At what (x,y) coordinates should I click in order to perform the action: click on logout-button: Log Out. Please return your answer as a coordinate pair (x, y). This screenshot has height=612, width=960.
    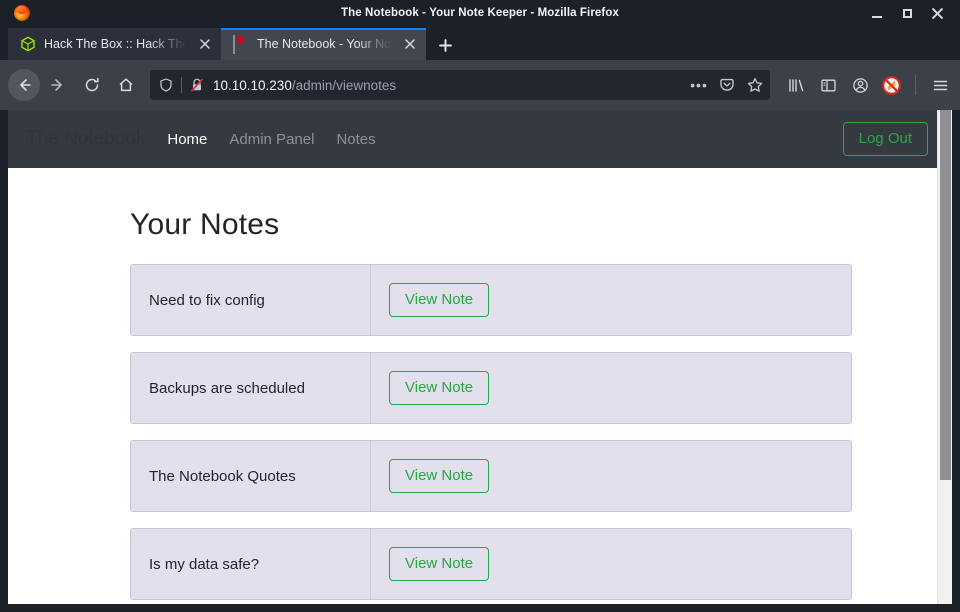
    Looking at the image, I should click on (885, 139).